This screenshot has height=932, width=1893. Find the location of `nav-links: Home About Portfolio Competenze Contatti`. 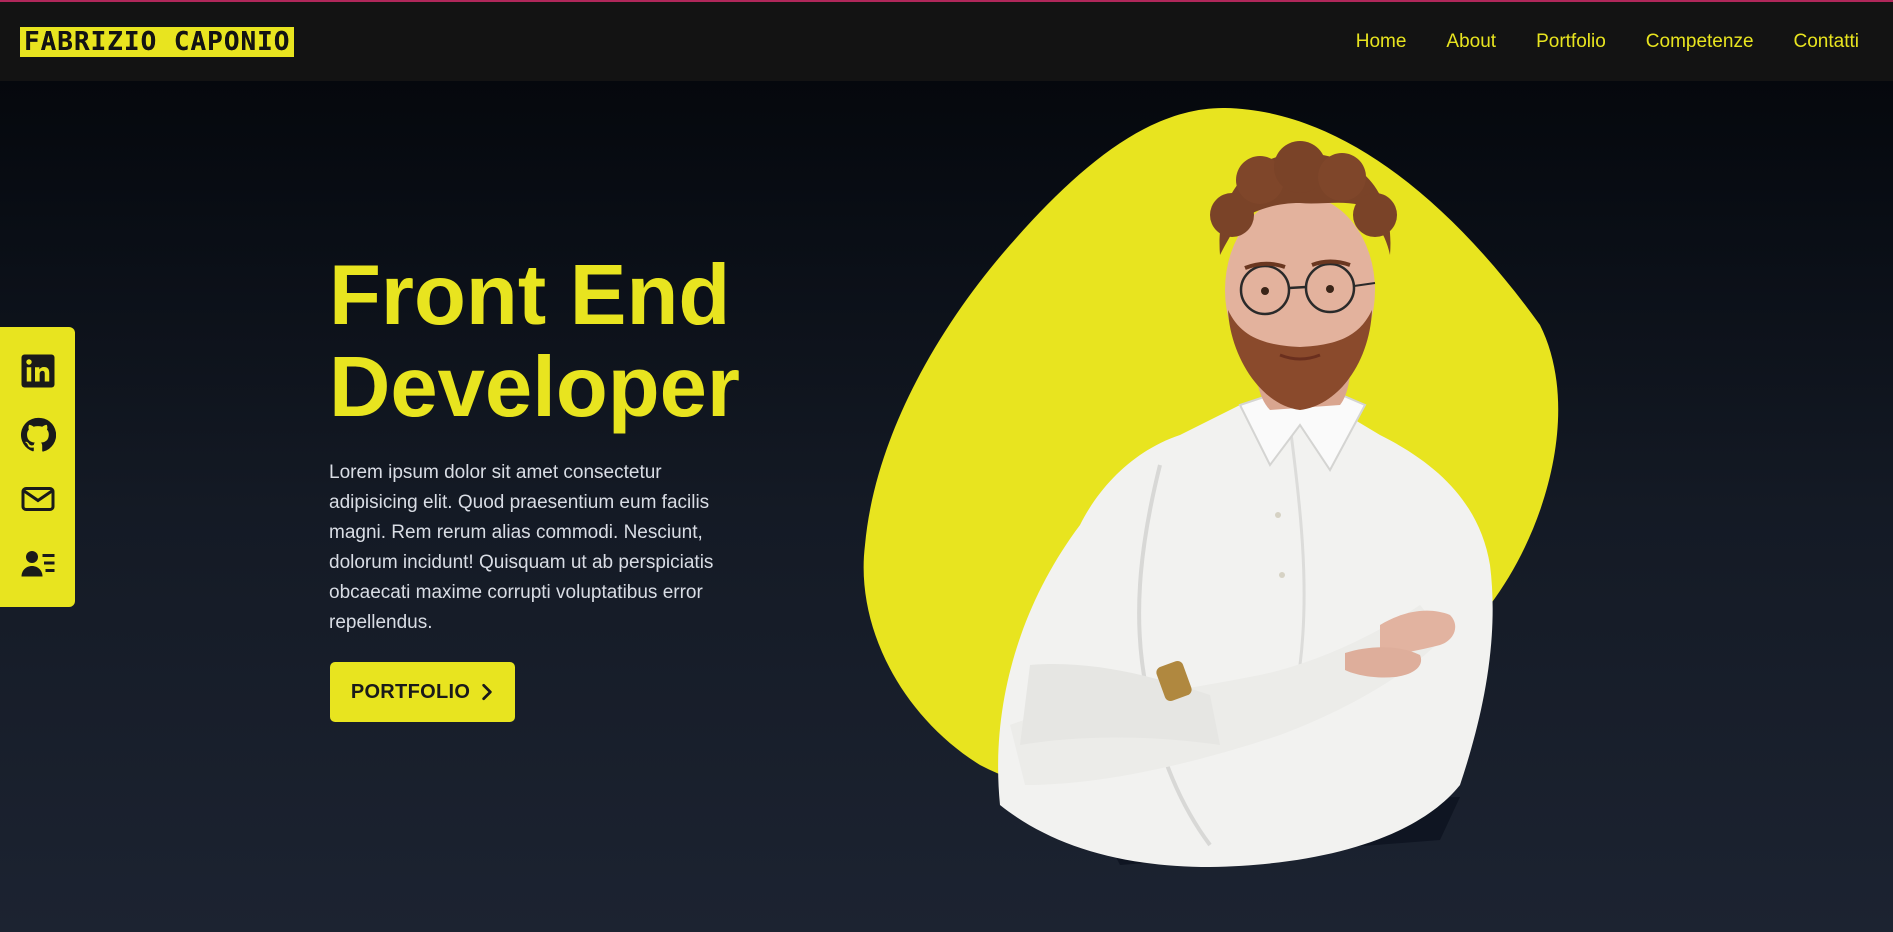

nav-links: Home About Portfolio Competenze Contatti is located at coordinates (1607, 42).